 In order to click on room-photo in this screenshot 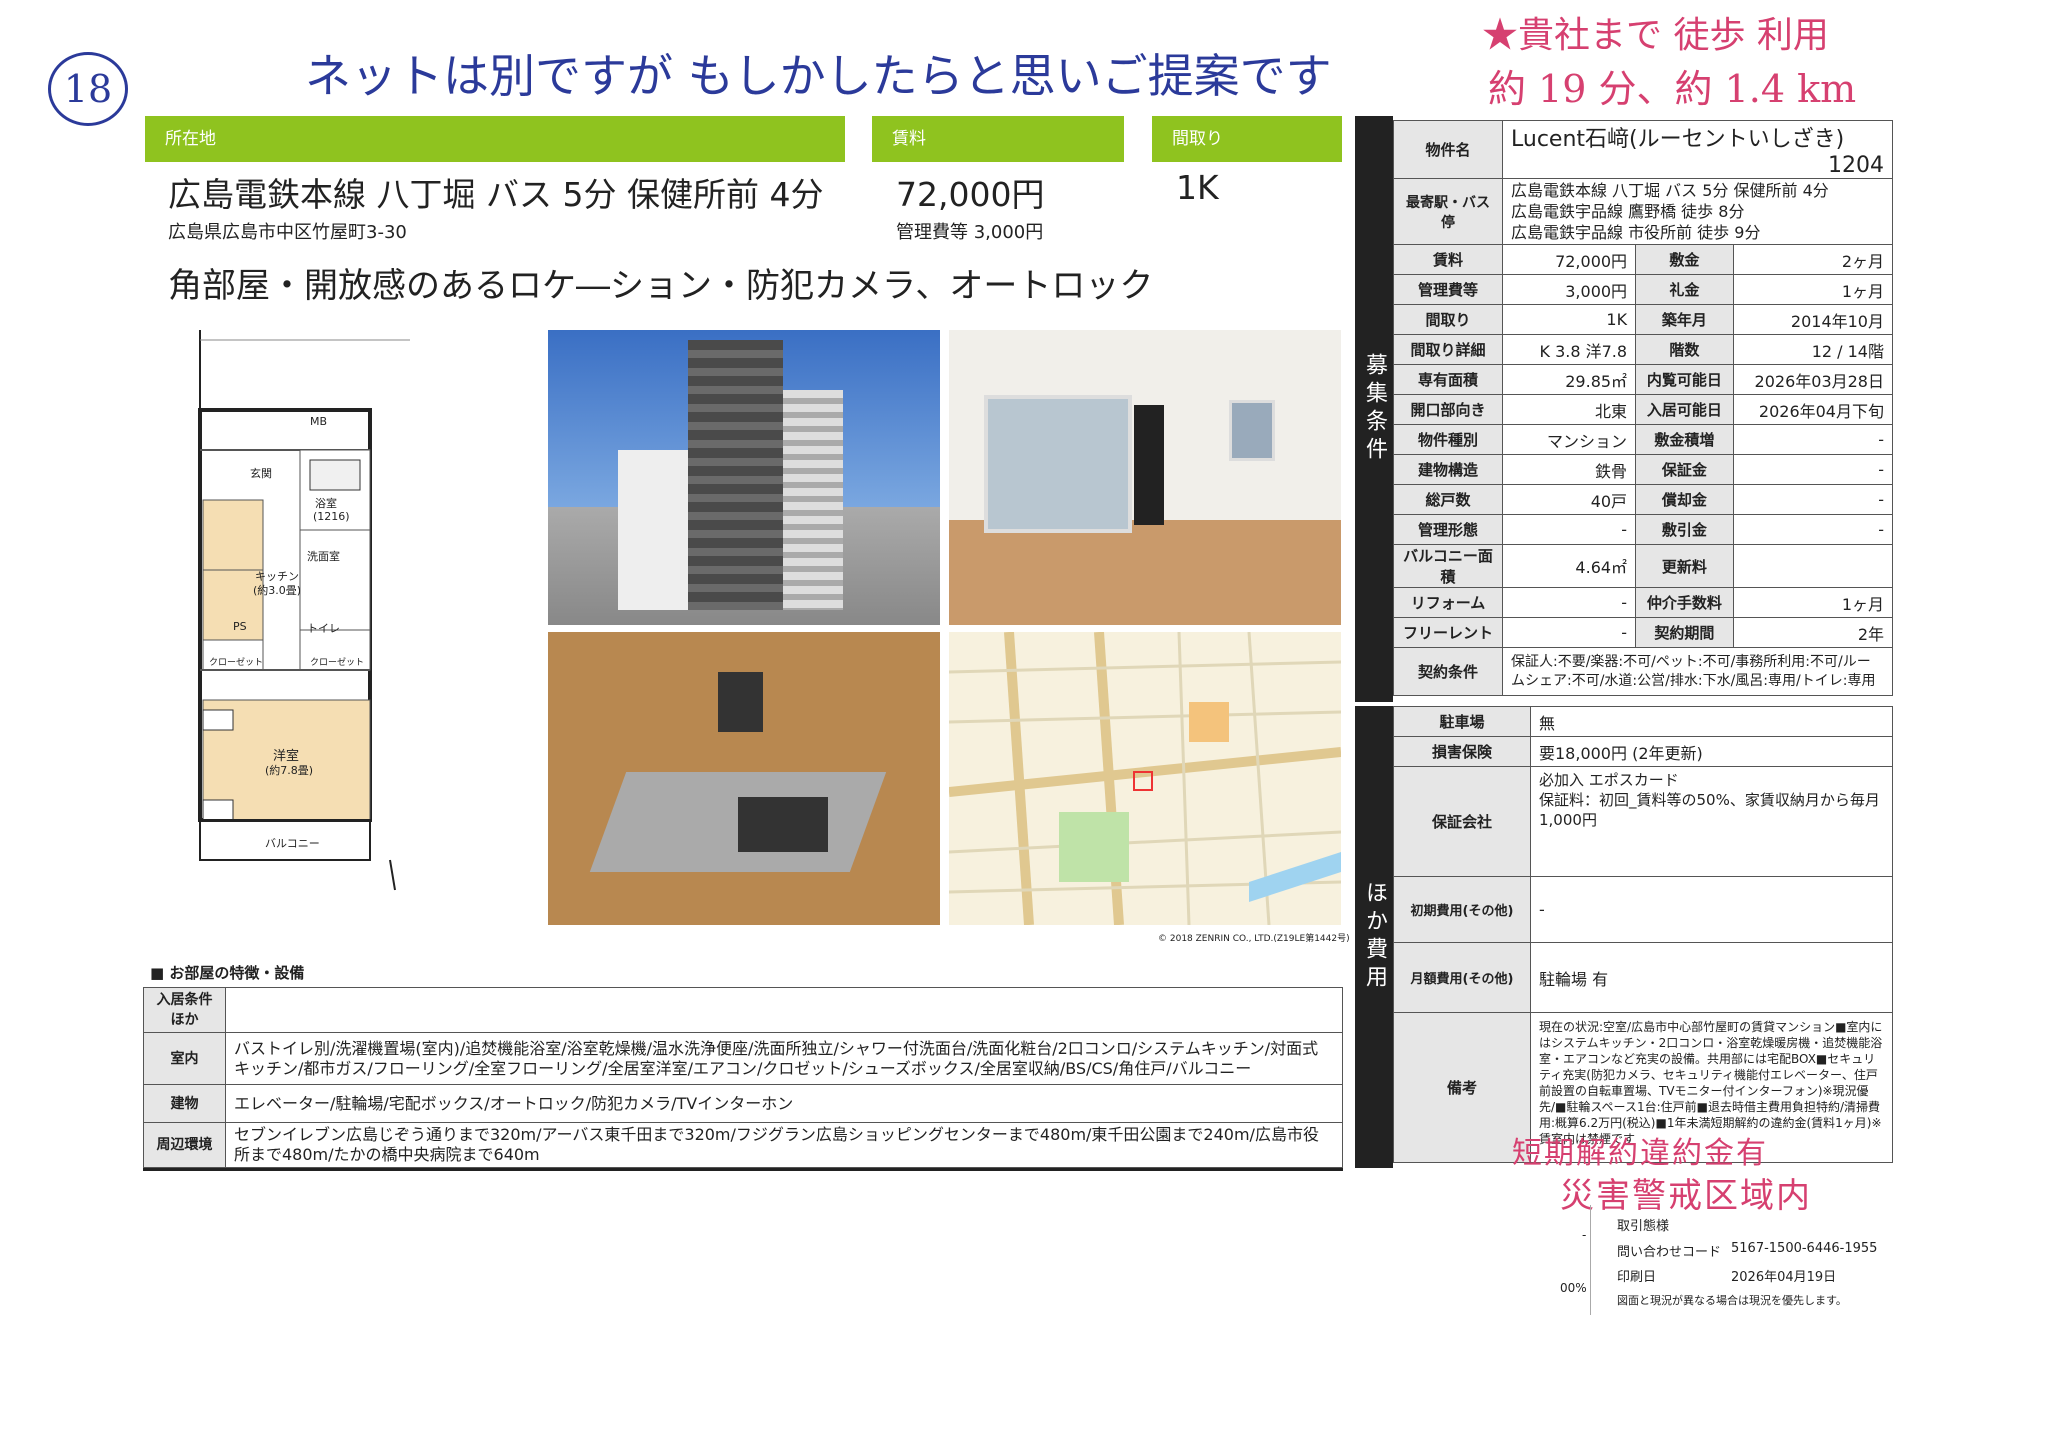, I will do `click(1145, 477)`.